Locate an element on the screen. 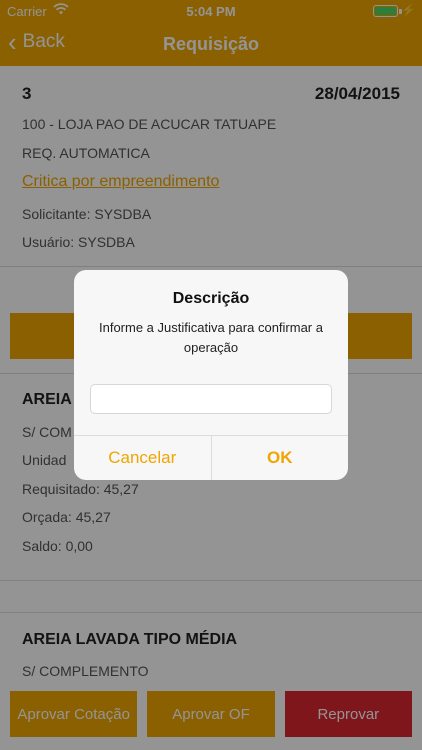  dialog-actions: Cancelar OK is located at coordinates (211, 457).